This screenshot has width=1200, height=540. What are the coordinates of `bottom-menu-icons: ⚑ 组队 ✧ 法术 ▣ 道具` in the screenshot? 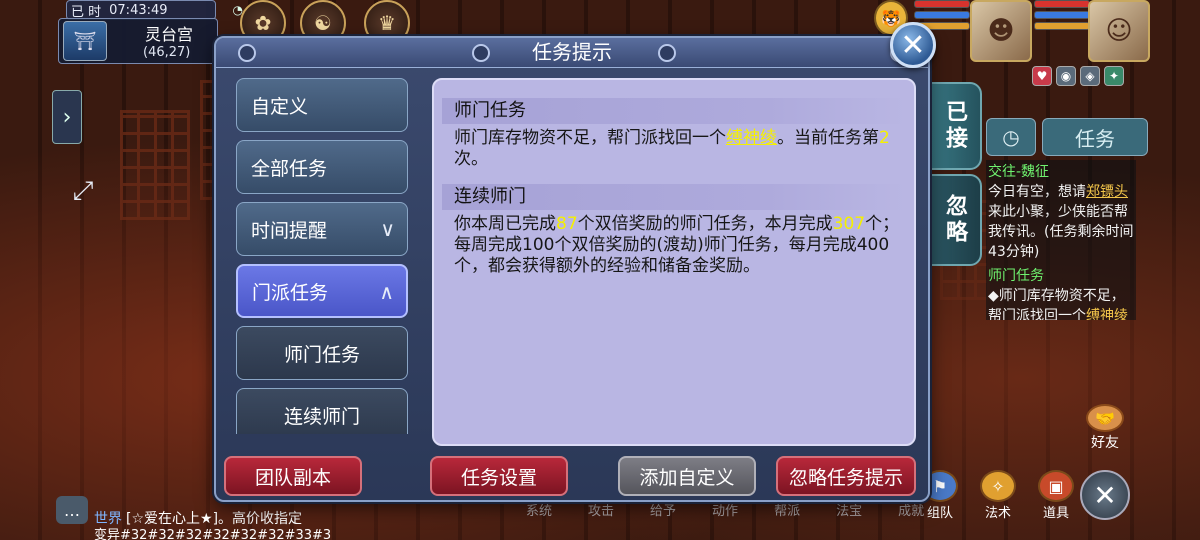 It's located at (998, 495).